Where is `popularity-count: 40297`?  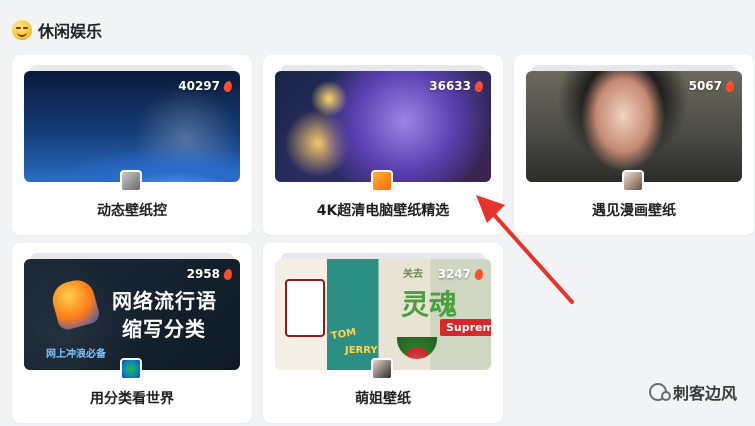 popularity-count: 40297 is located at coordinates (206, 86).